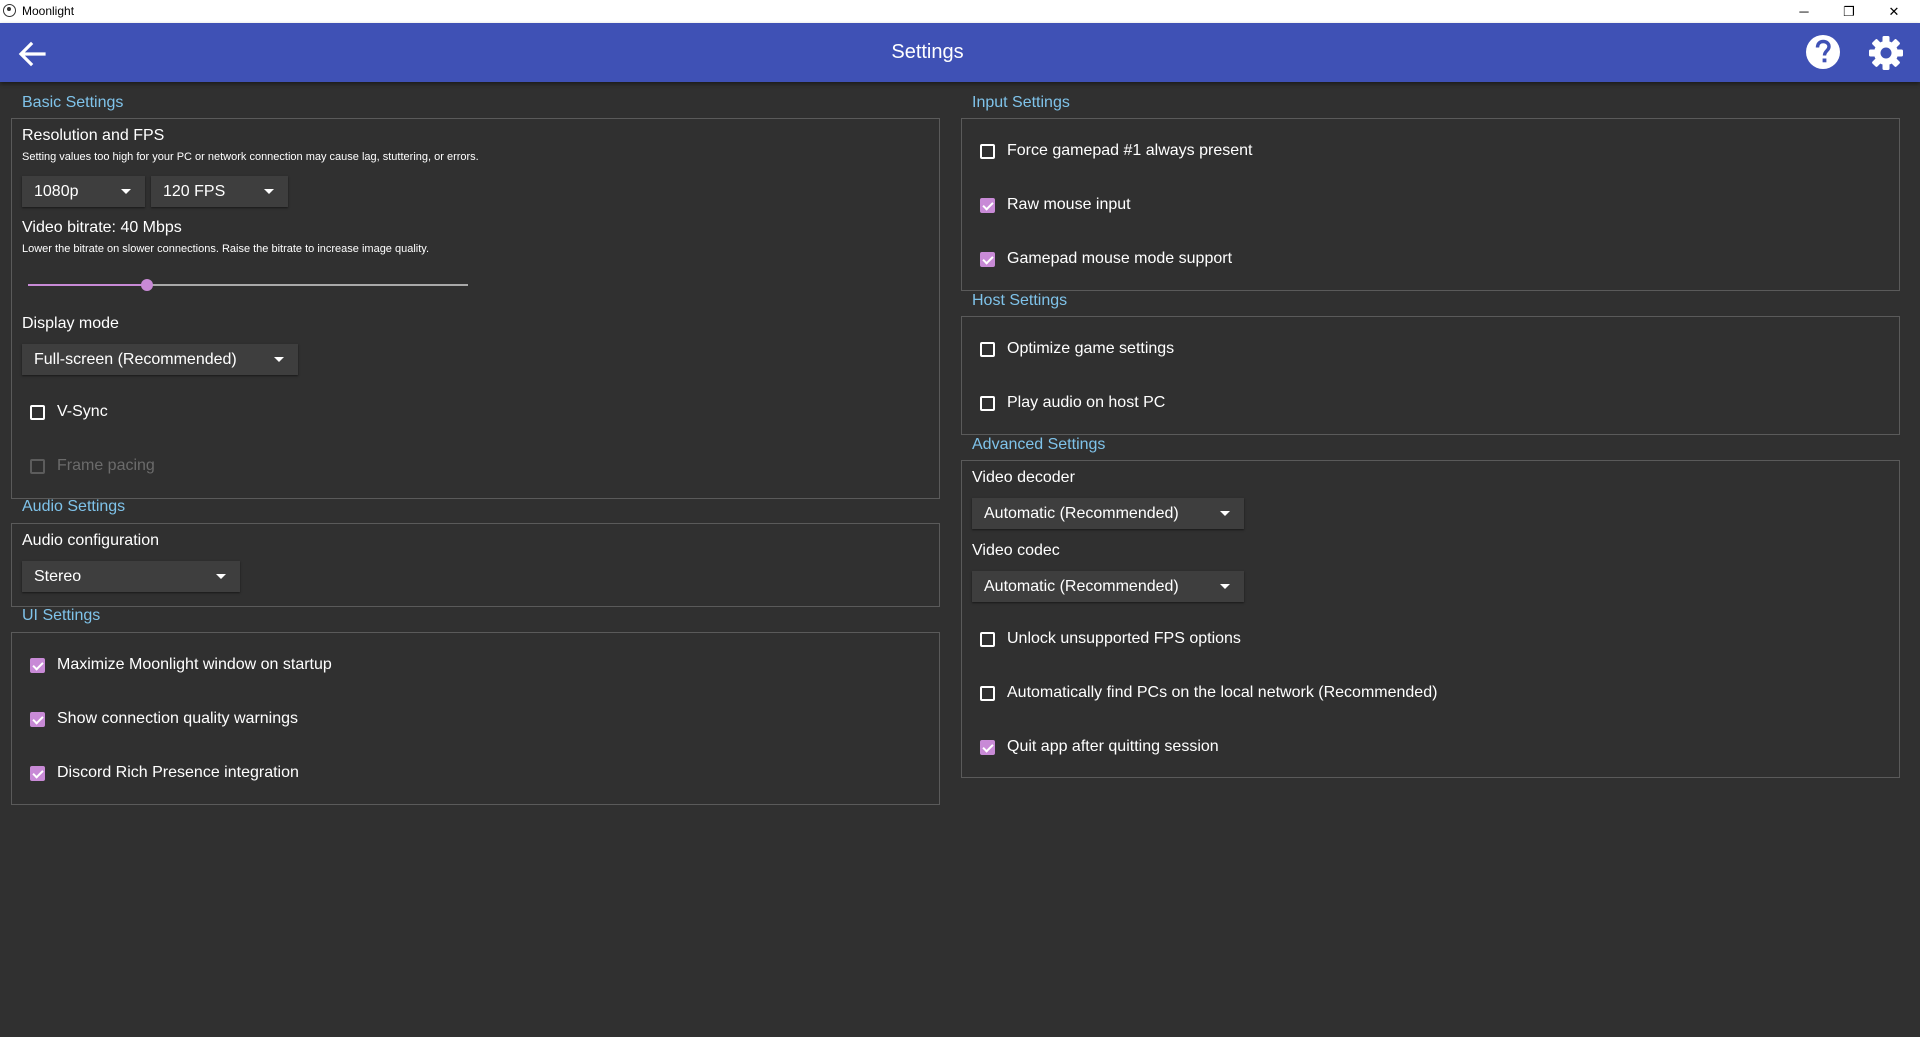  I want to click on fps-value: 120 FPS, so click(194, 191).